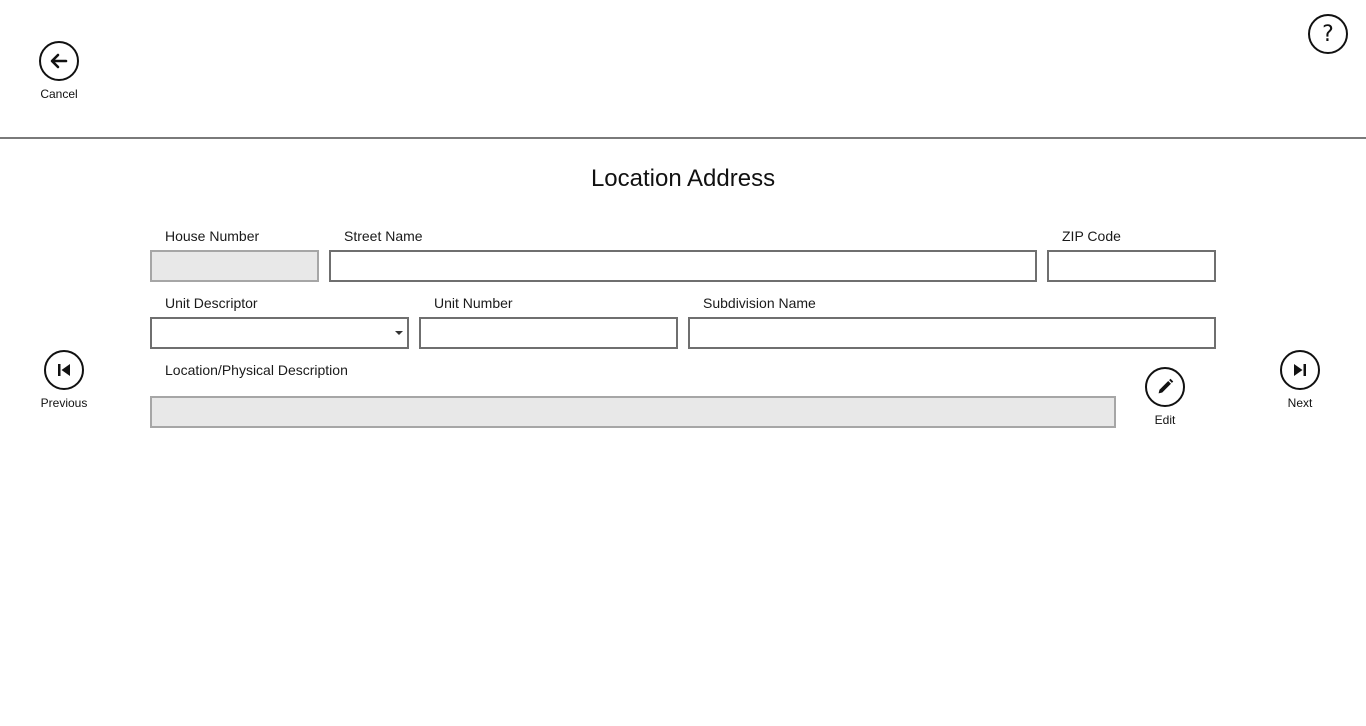  Describe the element at coordinates (759, 303) in the screenshot. I see `subdivision-name-label: Subdivision Name` at that location.